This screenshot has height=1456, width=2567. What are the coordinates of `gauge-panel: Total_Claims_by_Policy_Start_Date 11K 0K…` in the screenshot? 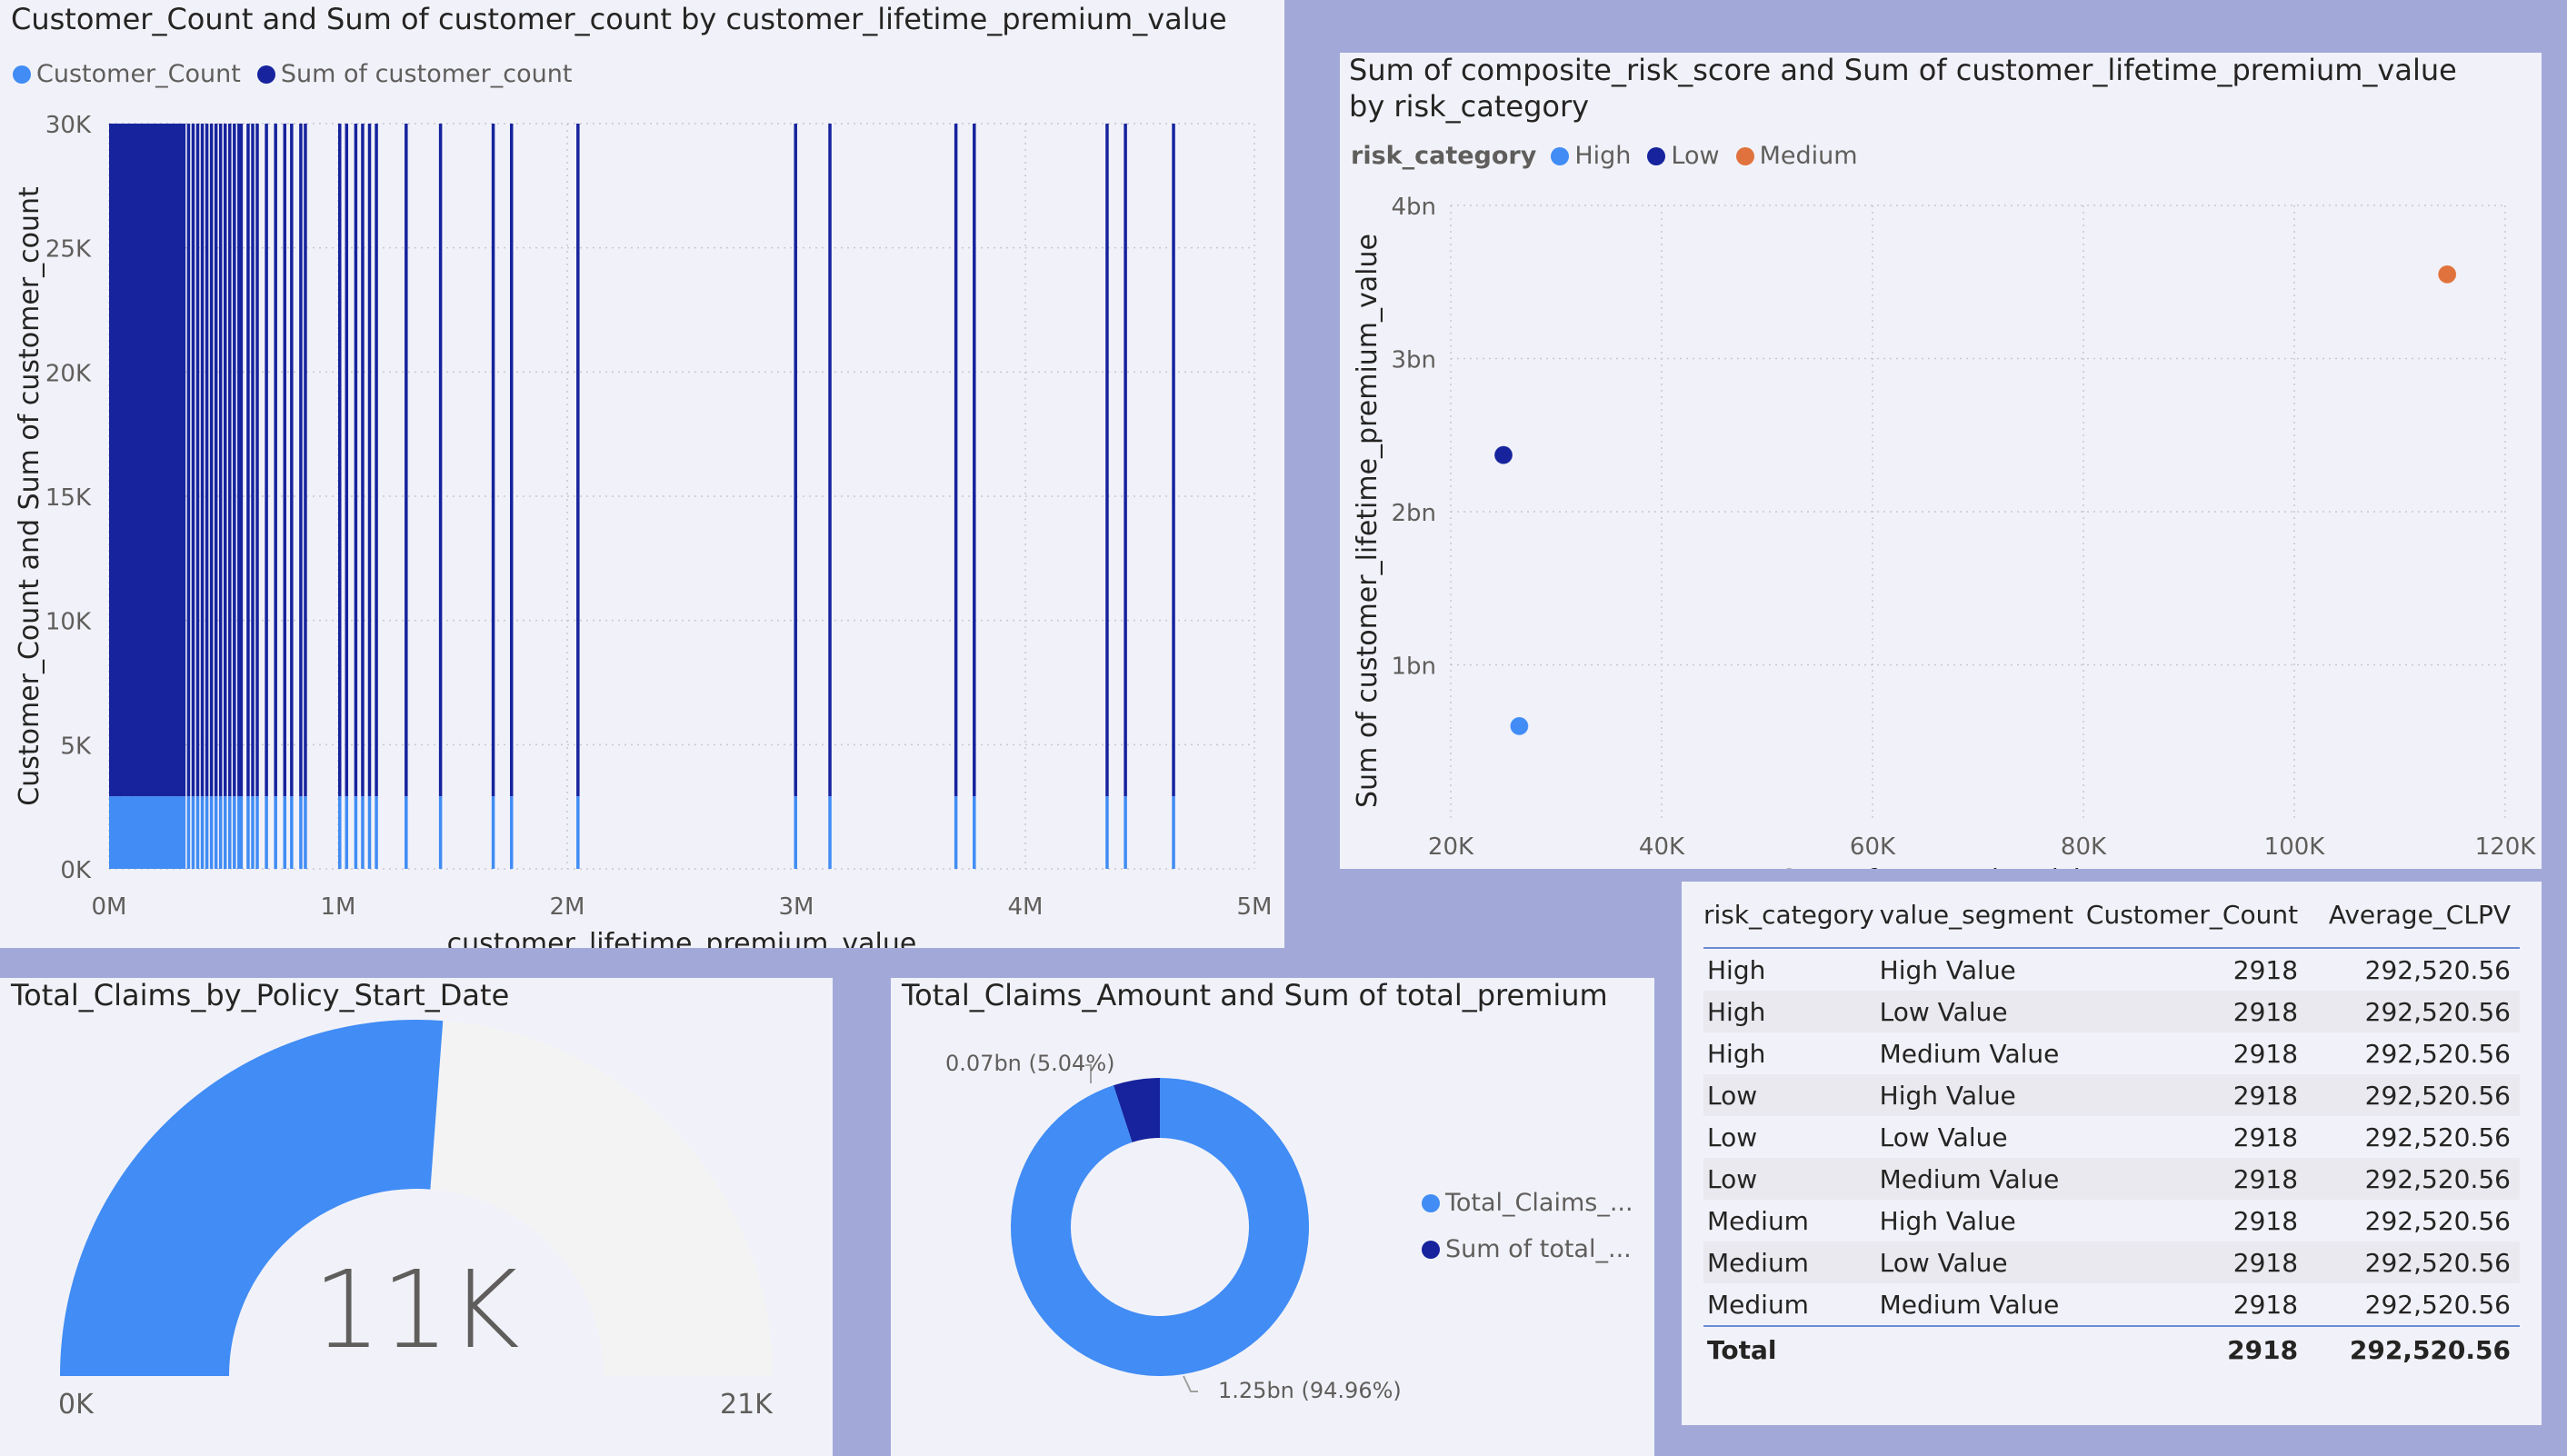 It's located at (416, 1217).